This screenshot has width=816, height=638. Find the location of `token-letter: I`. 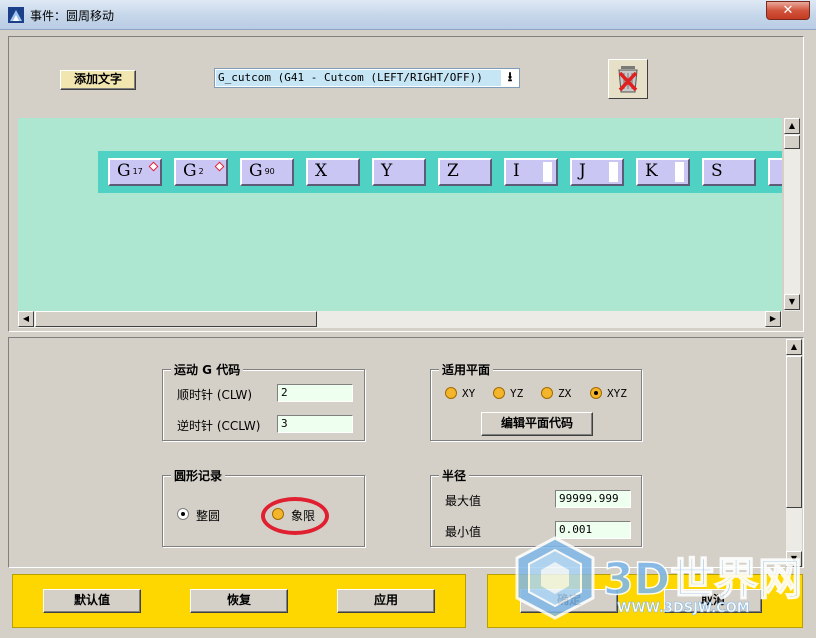

token-letter: I is located at coordinates (516, 171).